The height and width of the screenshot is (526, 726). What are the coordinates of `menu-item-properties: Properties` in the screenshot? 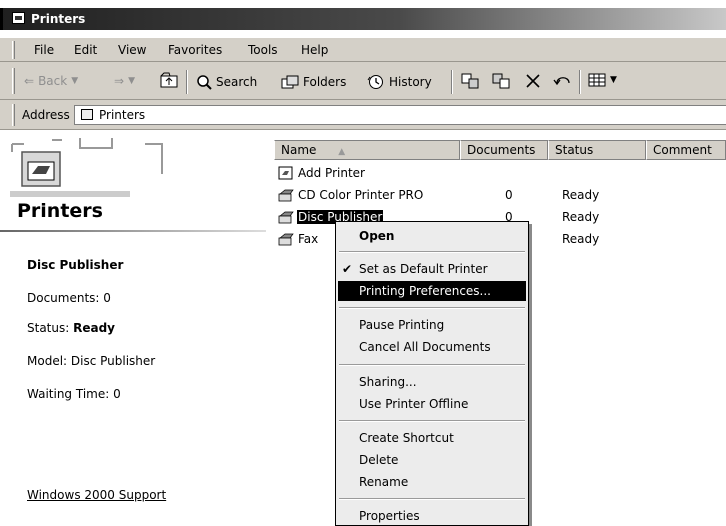 It's located at (432, 516).